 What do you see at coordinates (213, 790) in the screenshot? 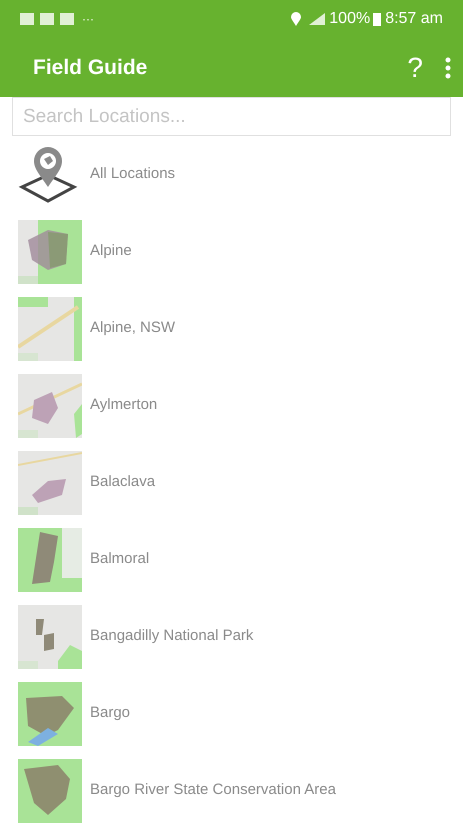
I see `location-name: Bargo River State Conservation Area` at bounding box center [213, 790].